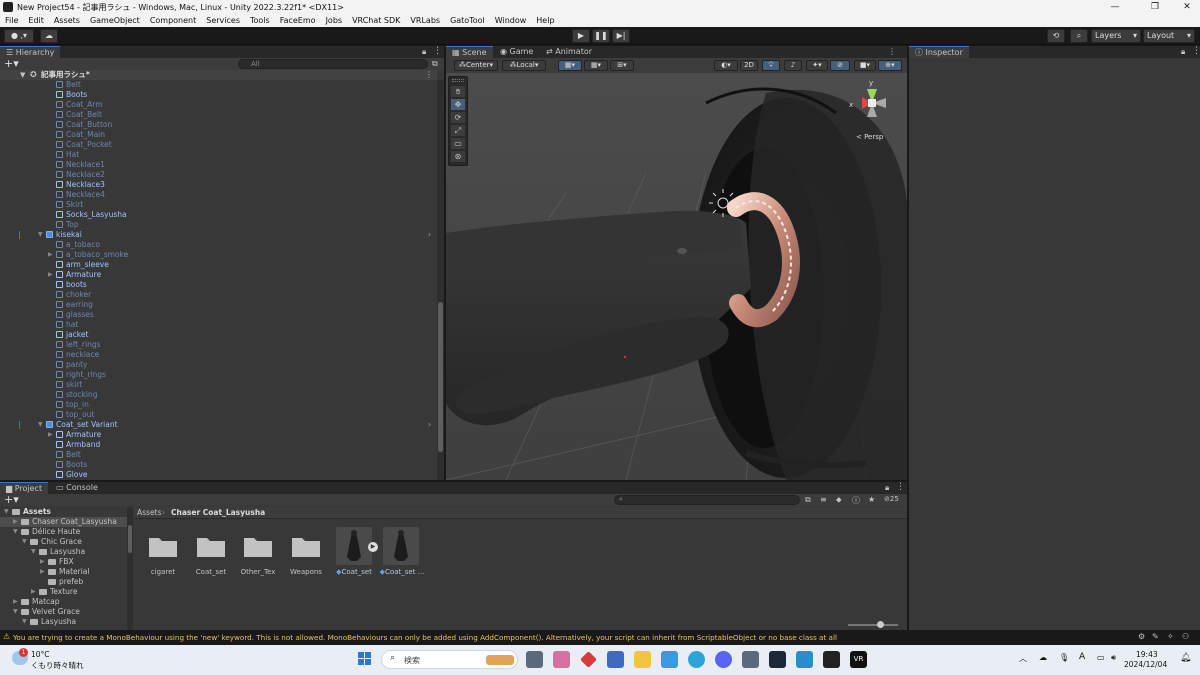 The width and height of the screenshot is (1200, 675). Describe the element at coordinates (333, 64) in the screenshot. I see `hierarchy-search-input: All` at that location.